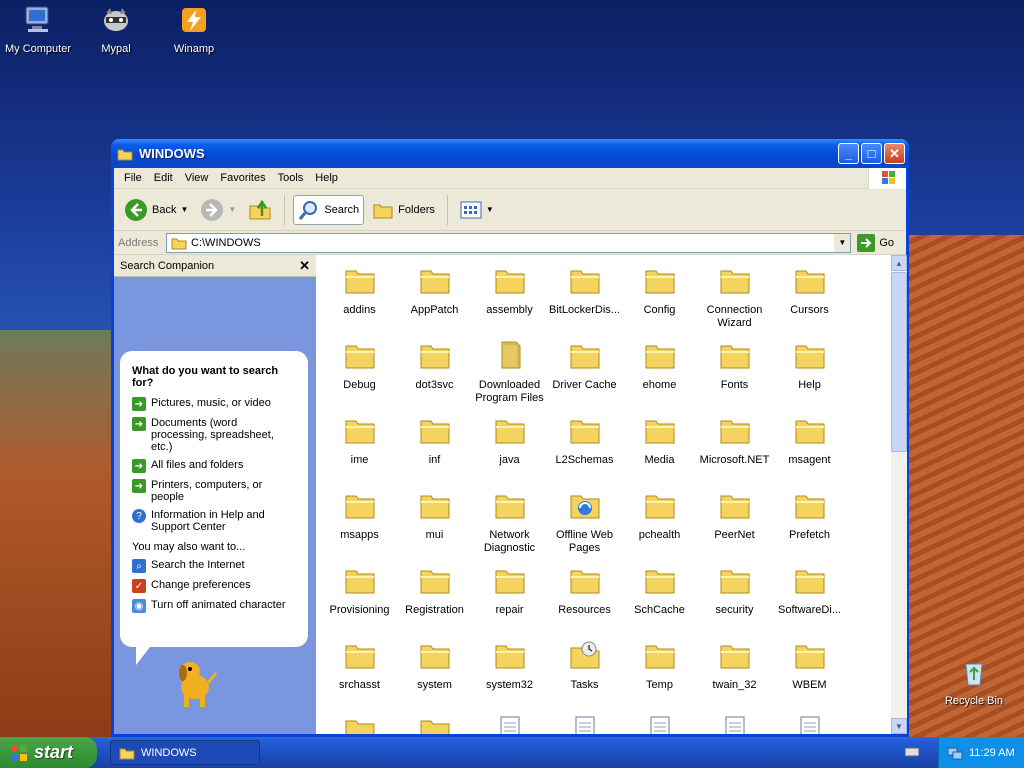 This screenshot has width=1024, height=768. What do you see at coordinates (434, 373) in the screenshot?
I see `file-item: dot3svc` at bounding box center [434, 373].